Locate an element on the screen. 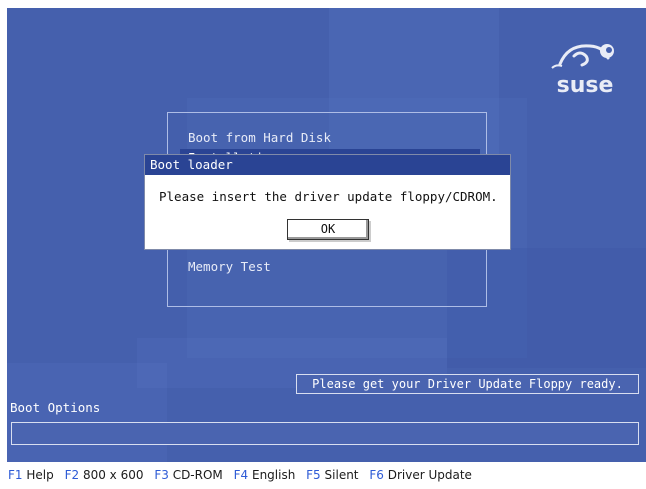  fkey-resolution: F2 800 x 600 is located at coordinates (104, 475).